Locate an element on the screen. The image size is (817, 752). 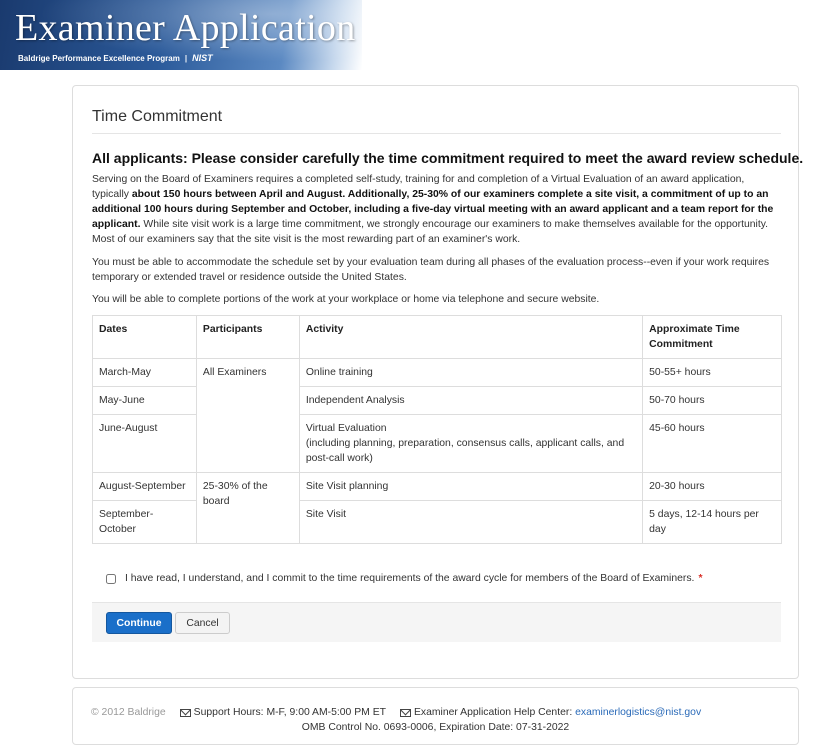
activity-title: Virtual Evaluation is located at coordinates (346, 428).